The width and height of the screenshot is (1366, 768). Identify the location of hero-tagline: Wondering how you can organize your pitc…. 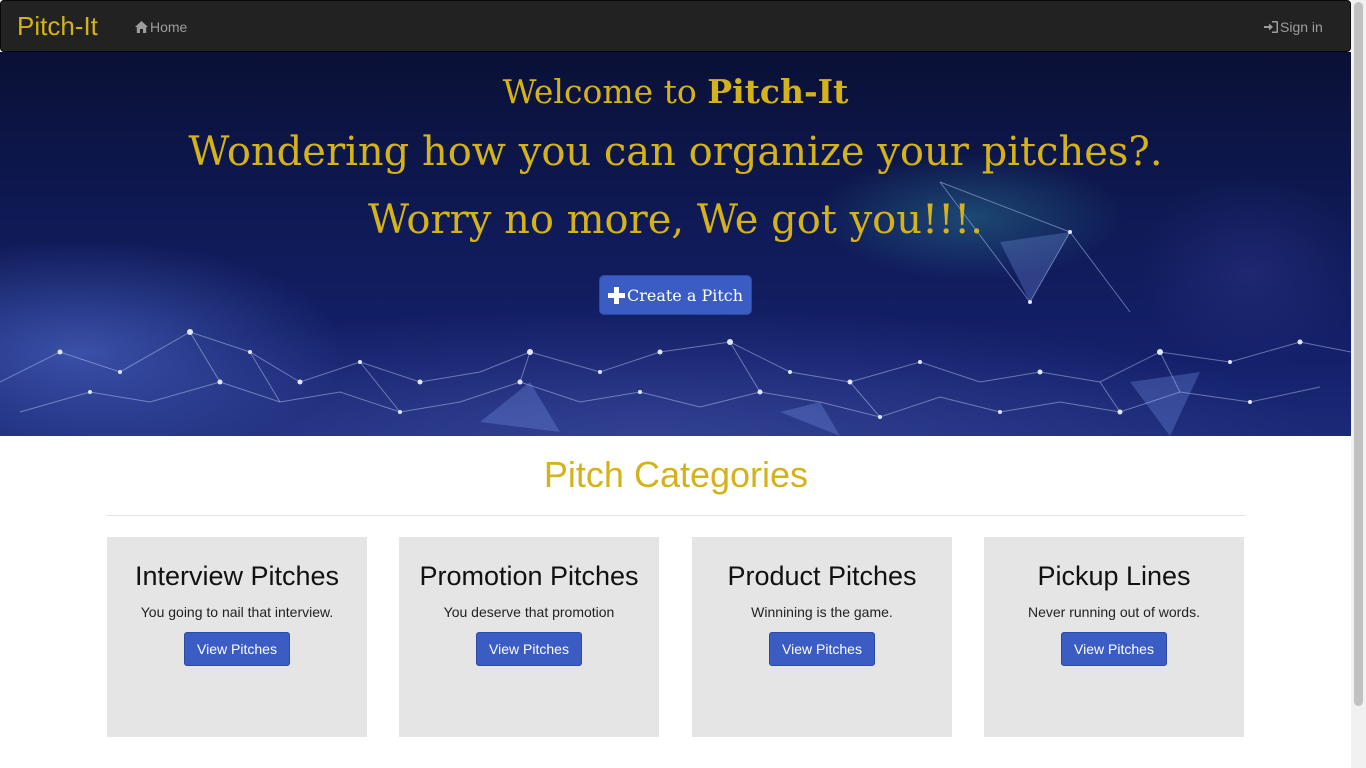
(675, 152).